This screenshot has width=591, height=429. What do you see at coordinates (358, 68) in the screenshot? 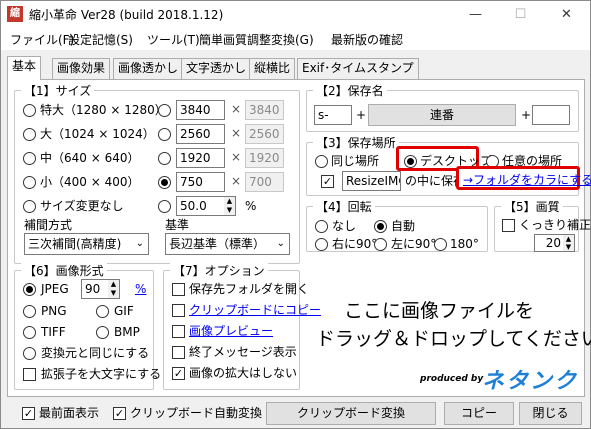
I see `tab-exif-timestamp: Exif･タイムスタンプ` at bounding box center [358, 68].